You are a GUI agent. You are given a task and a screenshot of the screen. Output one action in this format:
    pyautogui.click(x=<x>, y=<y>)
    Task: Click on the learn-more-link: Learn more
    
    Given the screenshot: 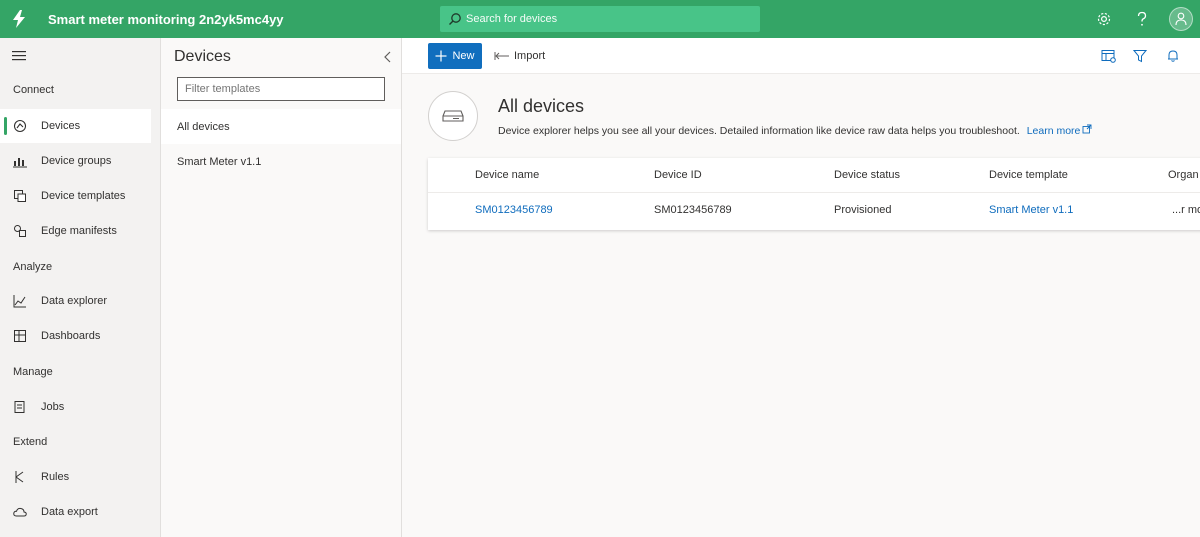 What is the action you would take?
    pyautogui.click(x=1059, y=130)
    